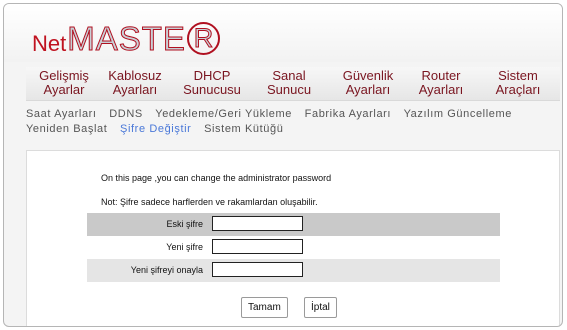 This screenshot has height=330, width=567. What do you see at coordinates (61, 114) in the screenshot?
I see `subnav-saat-ayarlari: Saat Ayarları` at bounding box center [61, 114].